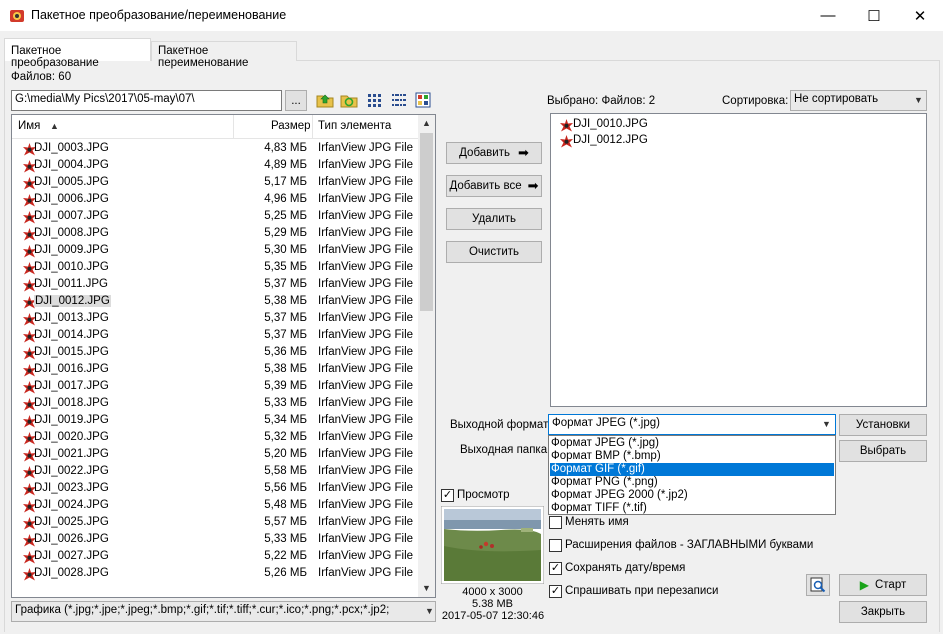 This screenshot has height=634, width=943. Describe the element at coordinates (610, 140) in the screenshot. I see `selected-file-name: DJI_0012.JPG` at that location.